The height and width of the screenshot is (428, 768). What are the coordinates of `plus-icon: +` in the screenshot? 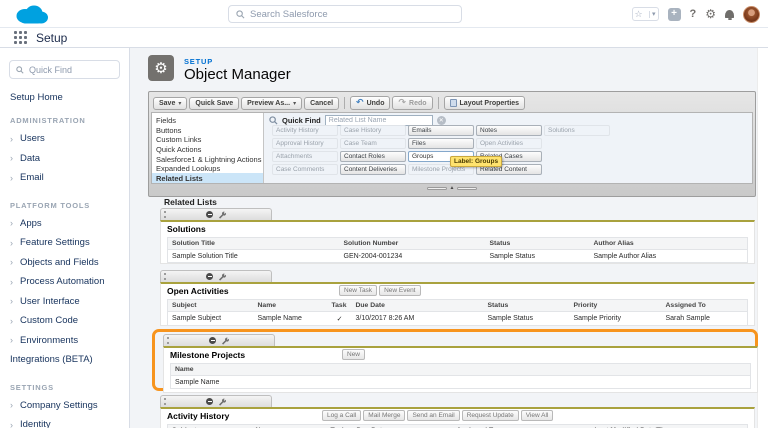 It's located at (674, 13).